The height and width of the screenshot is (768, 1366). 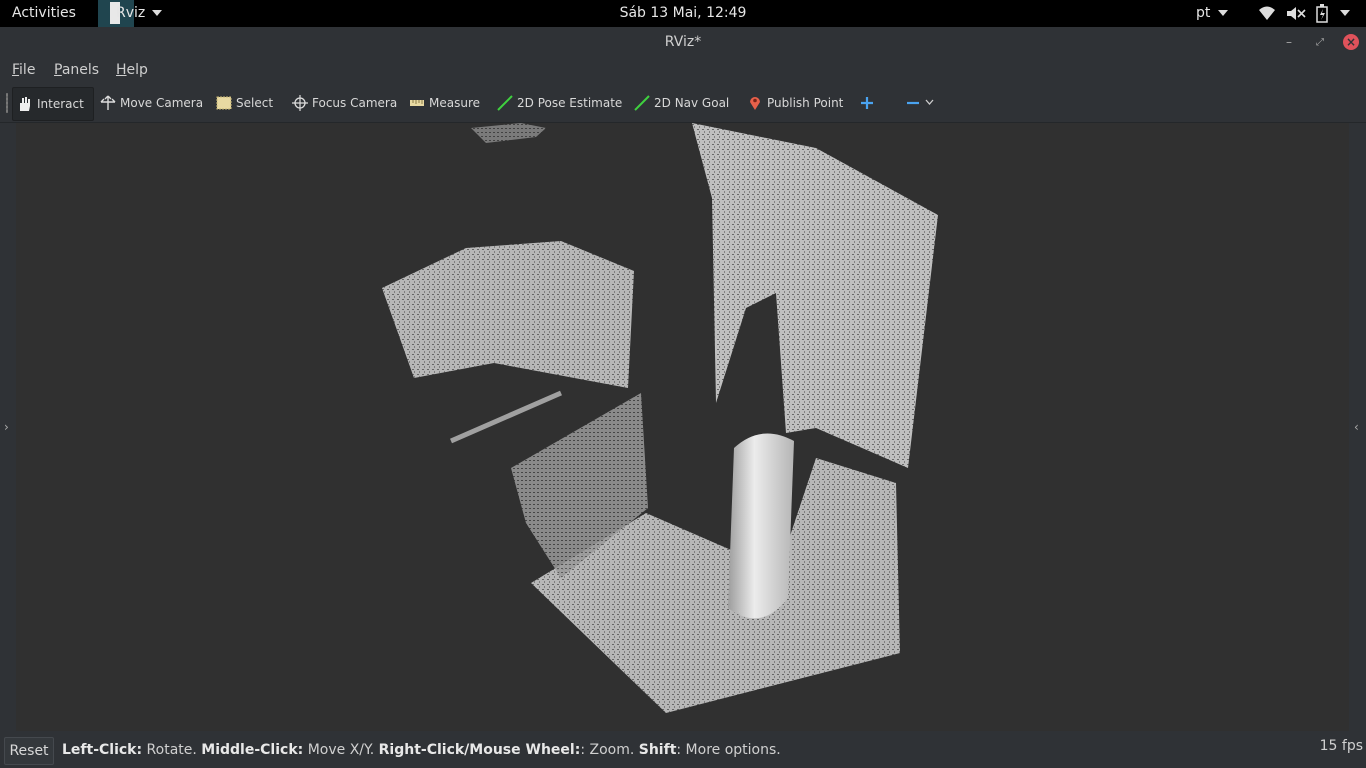 I want to click on hint-middle-value: Move X/Y., so click(x=341, y=750).